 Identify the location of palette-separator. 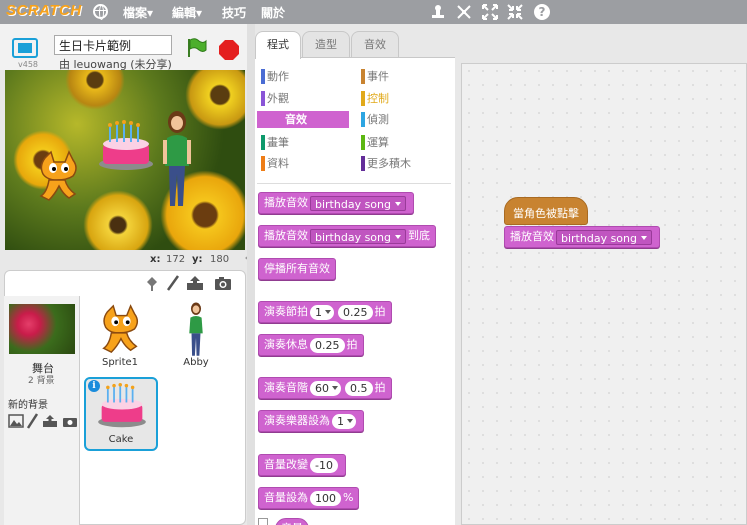
(354, 183).